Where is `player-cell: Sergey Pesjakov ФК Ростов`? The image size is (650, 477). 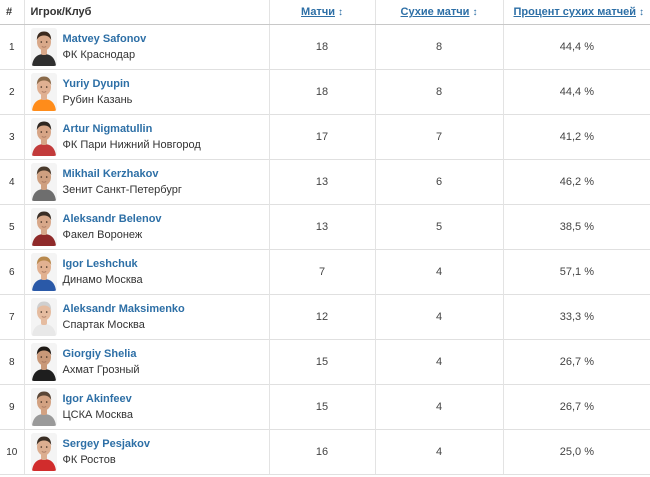 player-cell: Sergey Pesjakov ФК Ростов is located at coordinates (147, 452).